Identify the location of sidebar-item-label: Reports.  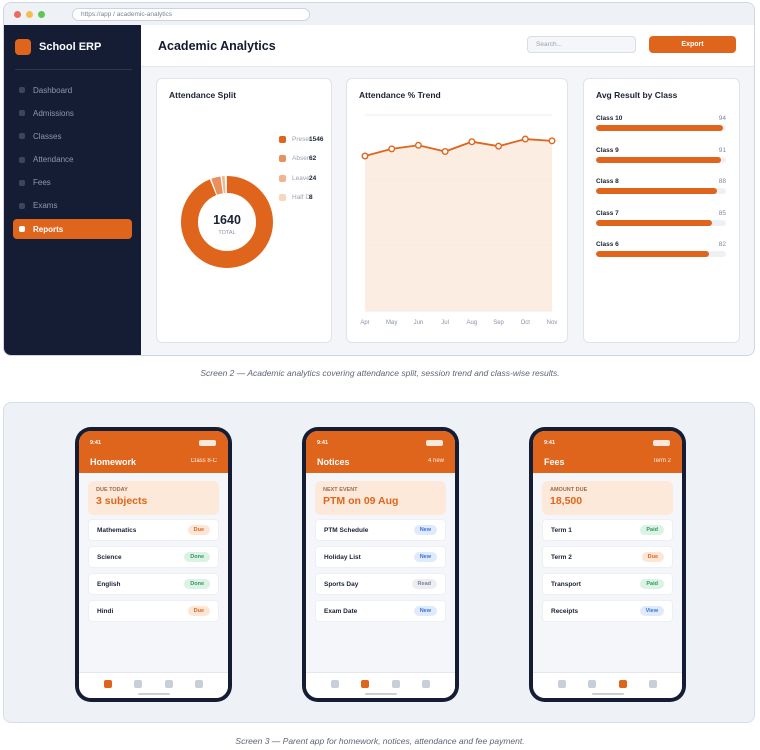
(48, 229).